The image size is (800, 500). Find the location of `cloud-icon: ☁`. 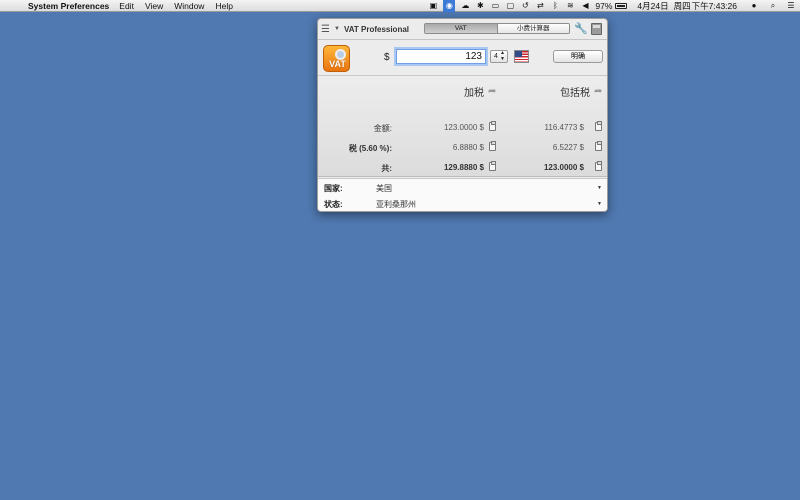

cloud-icon: ☁ is located at coordinates (465, 5).